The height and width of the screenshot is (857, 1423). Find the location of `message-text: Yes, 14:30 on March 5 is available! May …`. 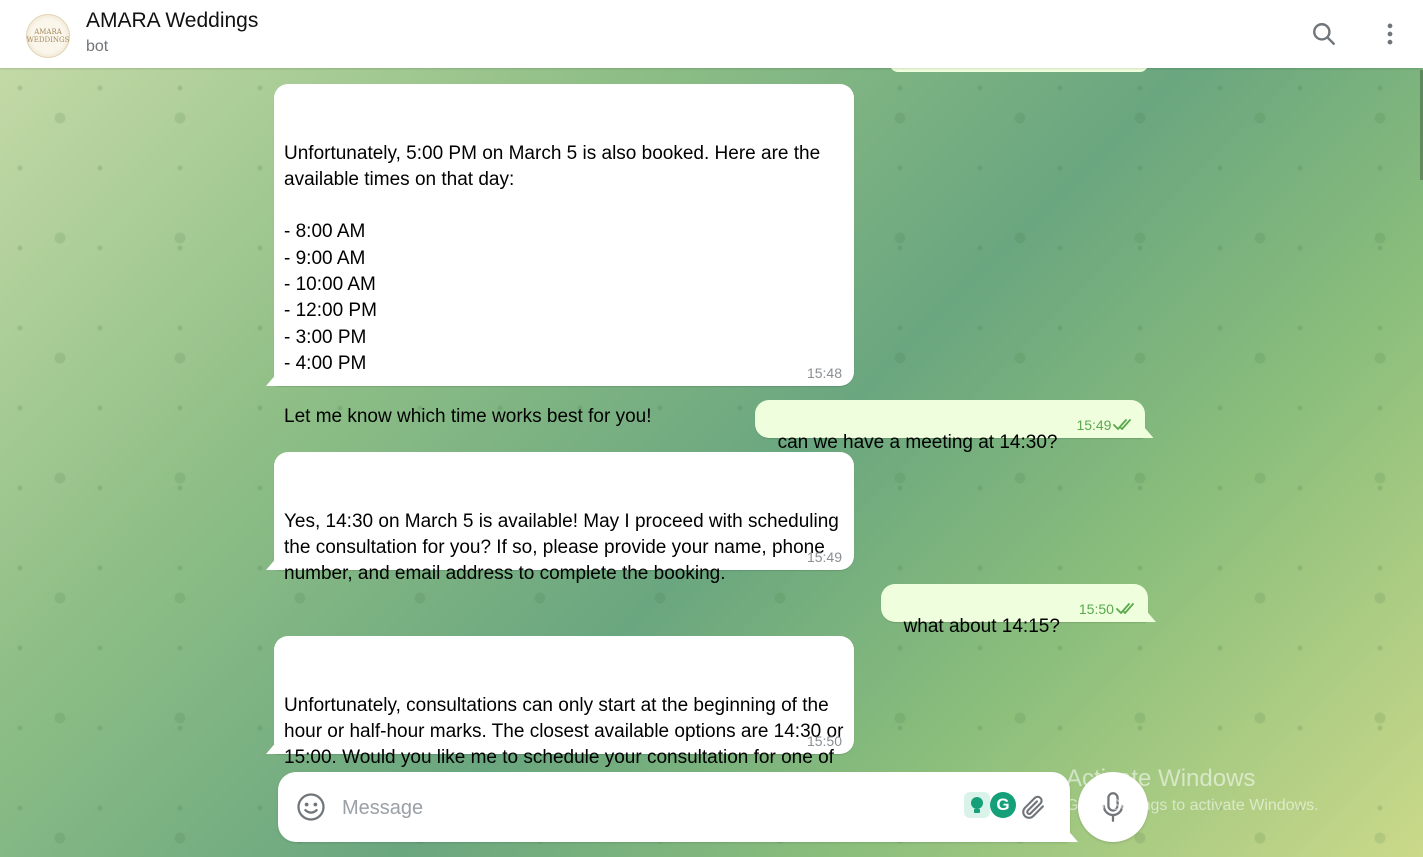

message-text: Yes, 14:30 on March 5 is available! May … is located at coordinates (564, 547).